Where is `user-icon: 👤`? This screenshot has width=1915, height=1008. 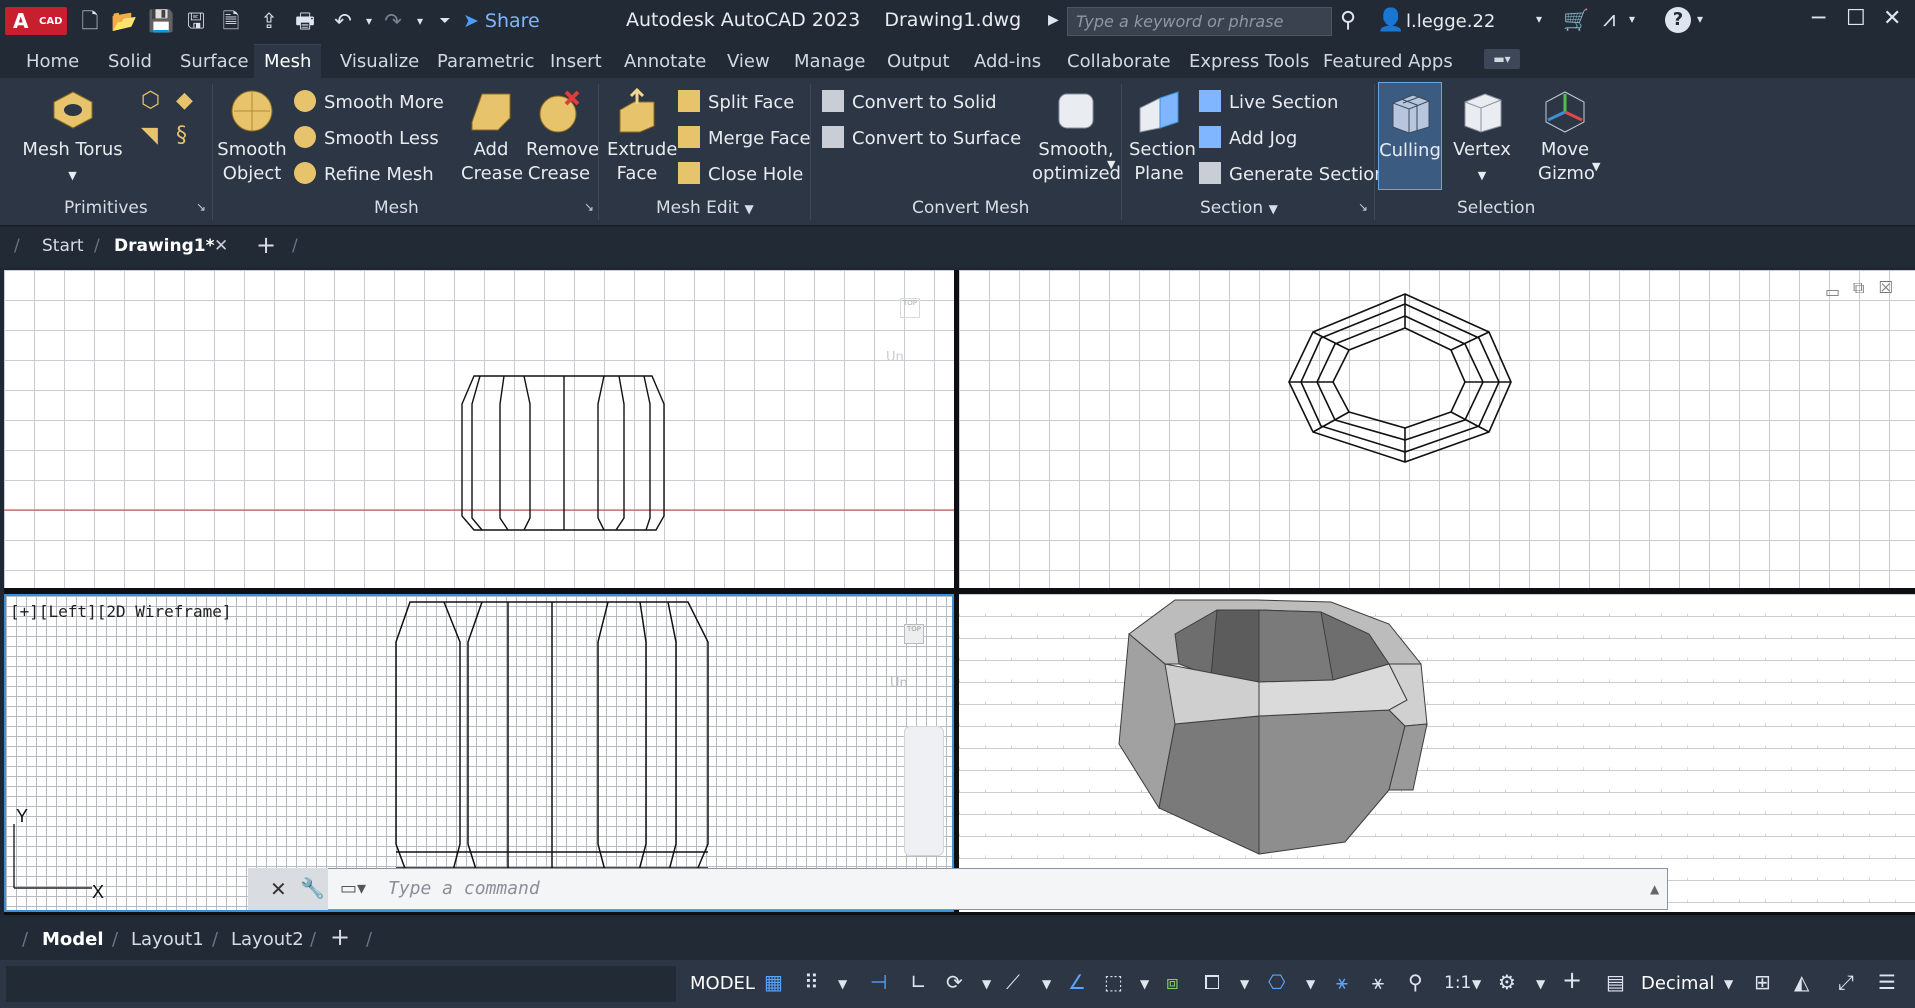
user-icon: 👤 is located at coordinates (1390, 20).